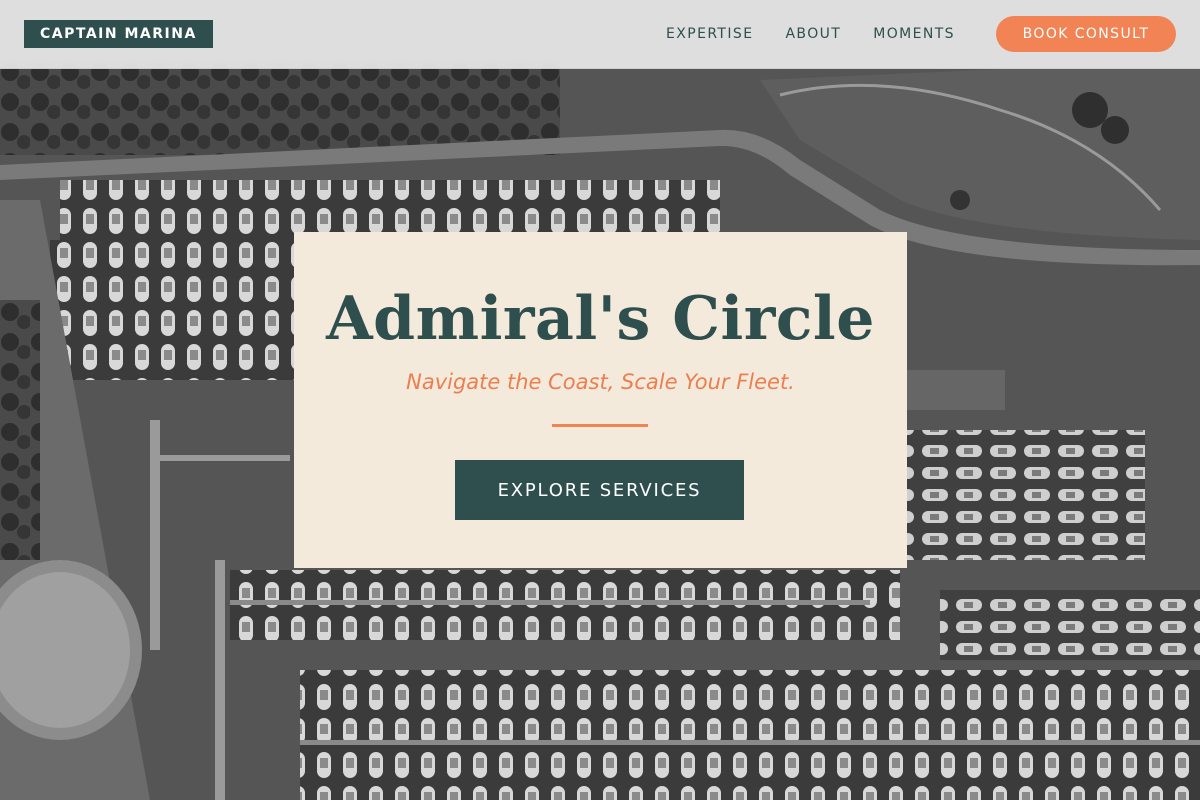 The width and height of the screenshot is (1200, 800). Describe the element at coordinates (600, 319) in the screenshot. I see `hero-title: Admiral's Circle` at that location.